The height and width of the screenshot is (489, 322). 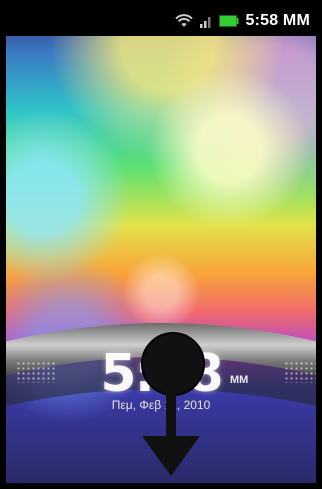 What do you see at coordinates (161, 21) in the screenshot?
I see `status-bar: 5:58 MM` at bounding box center [161, 21].